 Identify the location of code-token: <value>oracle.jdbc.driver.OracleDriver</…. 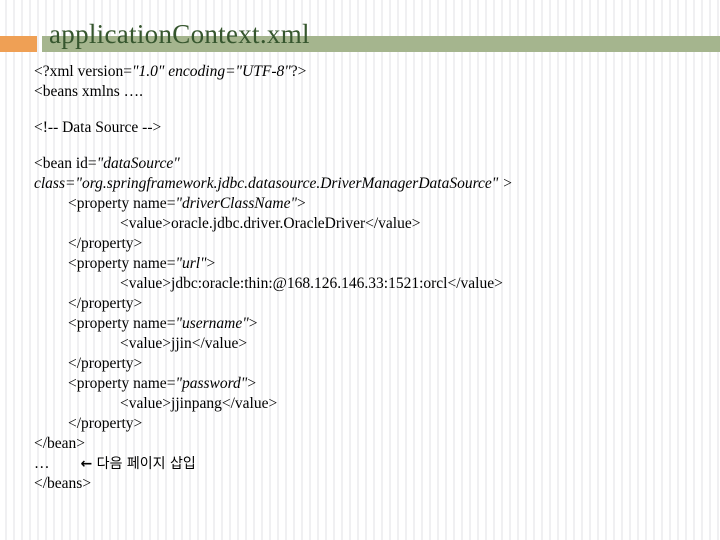
(270, 223).